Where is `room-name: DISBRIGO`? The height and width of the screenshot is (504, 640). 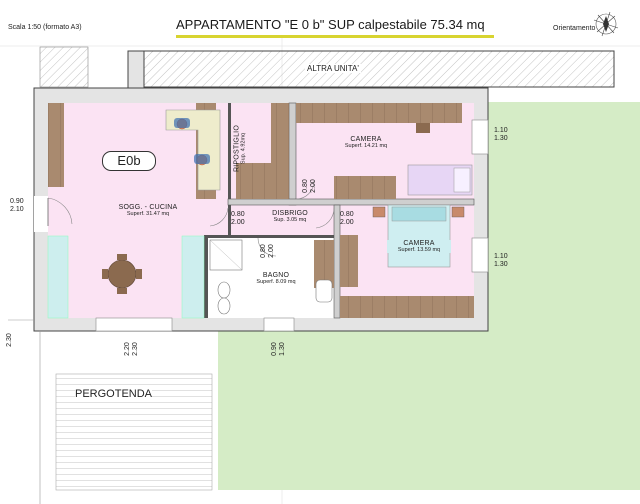 room-name: DISBRIGO is located at coordinates (290, 213).